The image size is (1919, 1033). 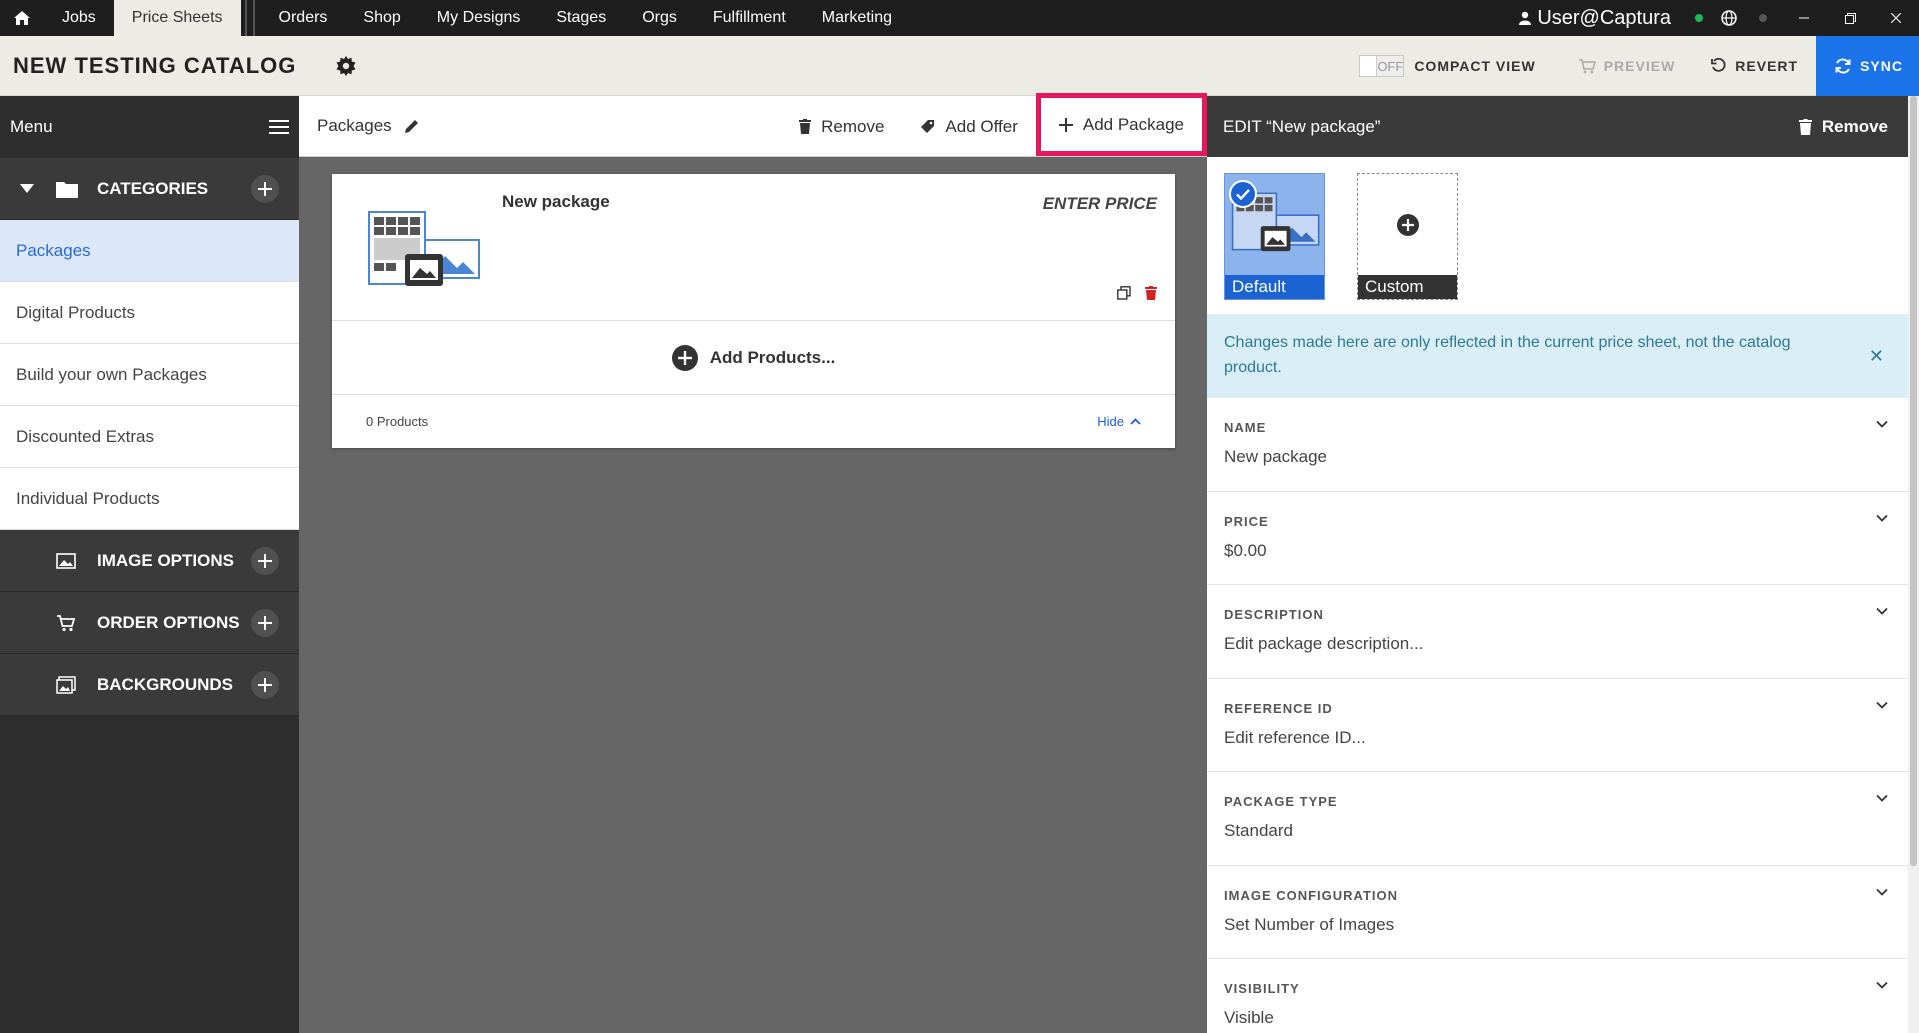 I want to click on backgrounds-section: BACKGROUNDS, so click(x=149, y=685).